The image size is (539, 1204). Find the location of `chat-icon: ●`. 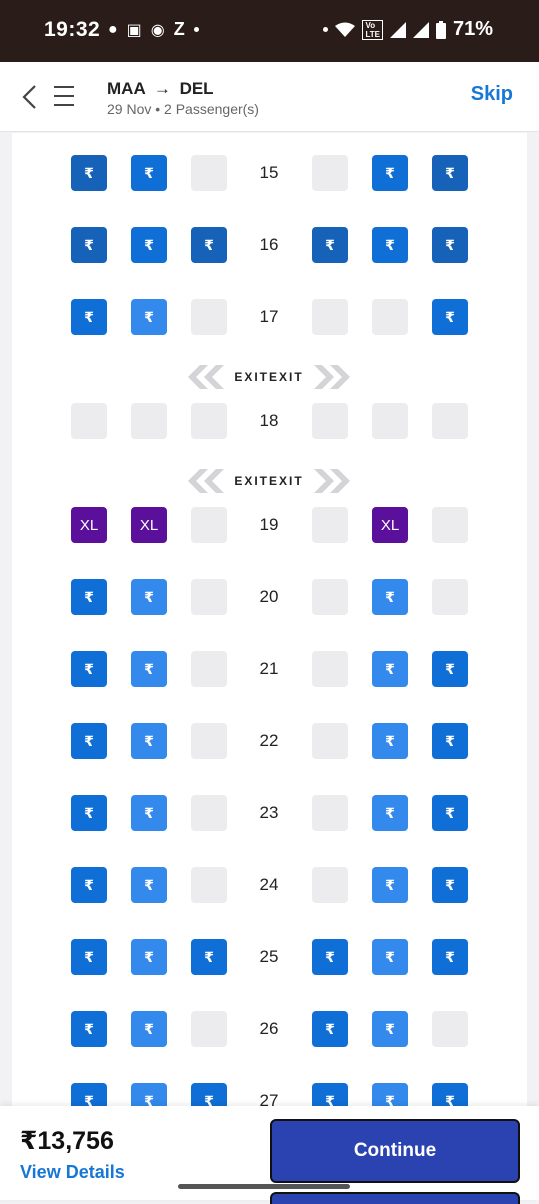

chat-icon: ● is located at coordinates (113, 29).